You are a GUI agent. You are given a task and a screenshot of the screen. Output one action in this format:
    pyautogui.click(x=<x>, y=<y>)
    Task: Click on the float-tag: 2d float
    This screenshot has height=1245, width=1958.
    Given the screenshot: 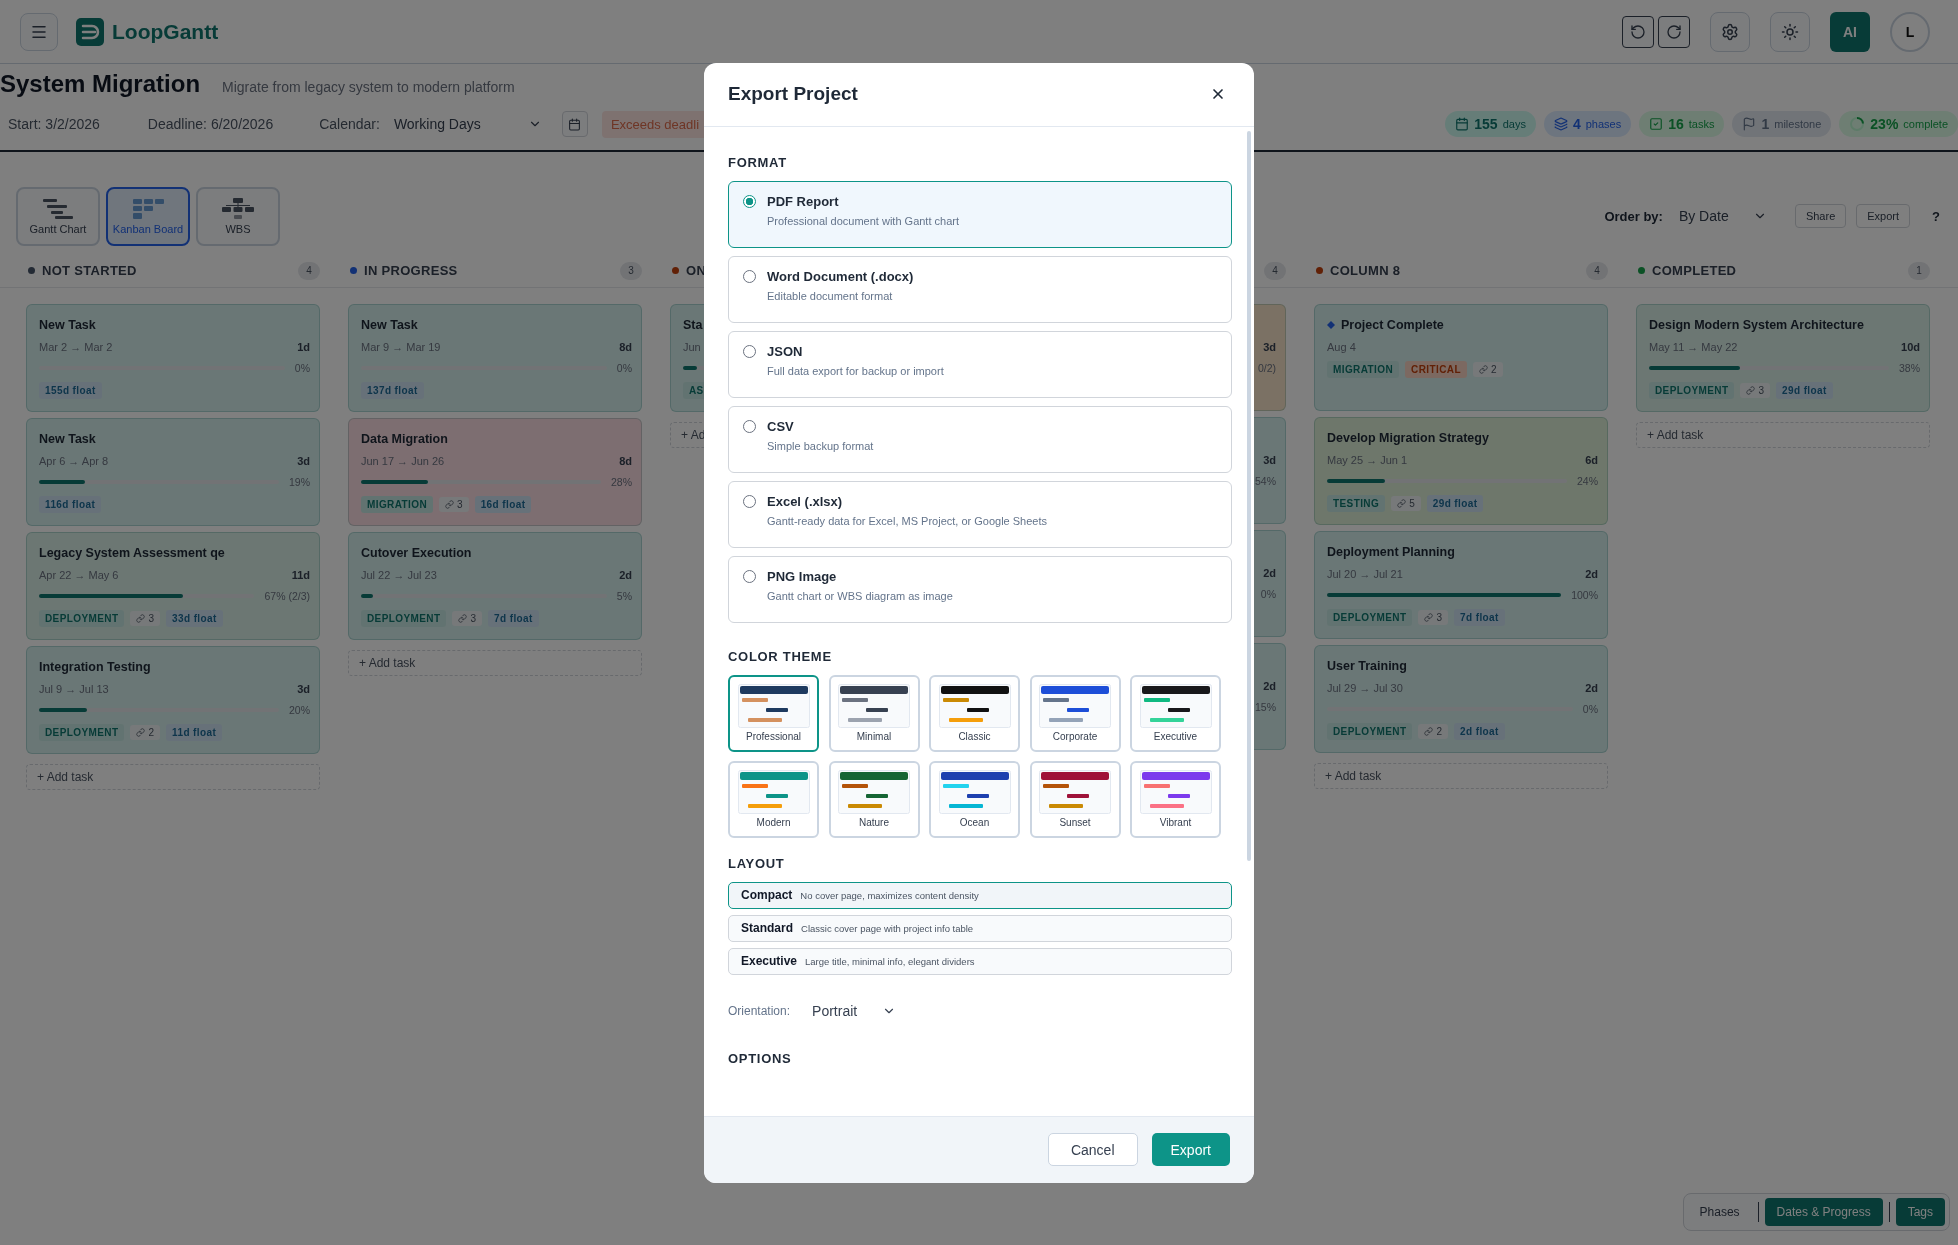 What is the action you would take?
    pyautogui.click(x=1479, y=731)
    